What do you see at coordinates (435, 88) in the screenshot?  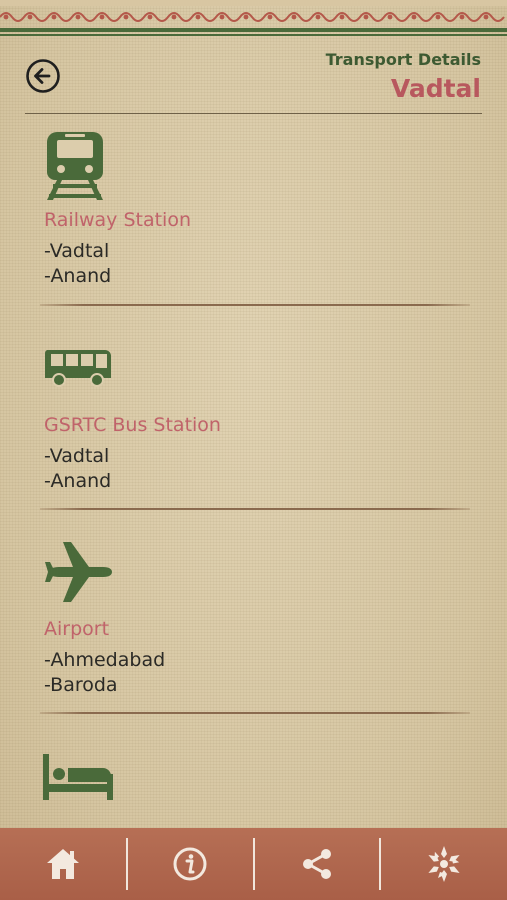 I see `page-title: Vadtal` at bounding box center [435, 88].